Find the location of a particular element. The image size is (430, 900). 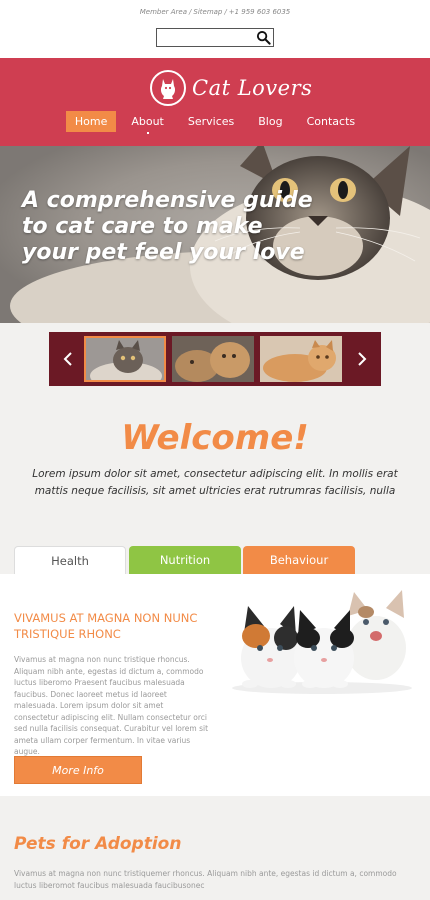

thumbnail-carousel is located at coordinates (215, 359).